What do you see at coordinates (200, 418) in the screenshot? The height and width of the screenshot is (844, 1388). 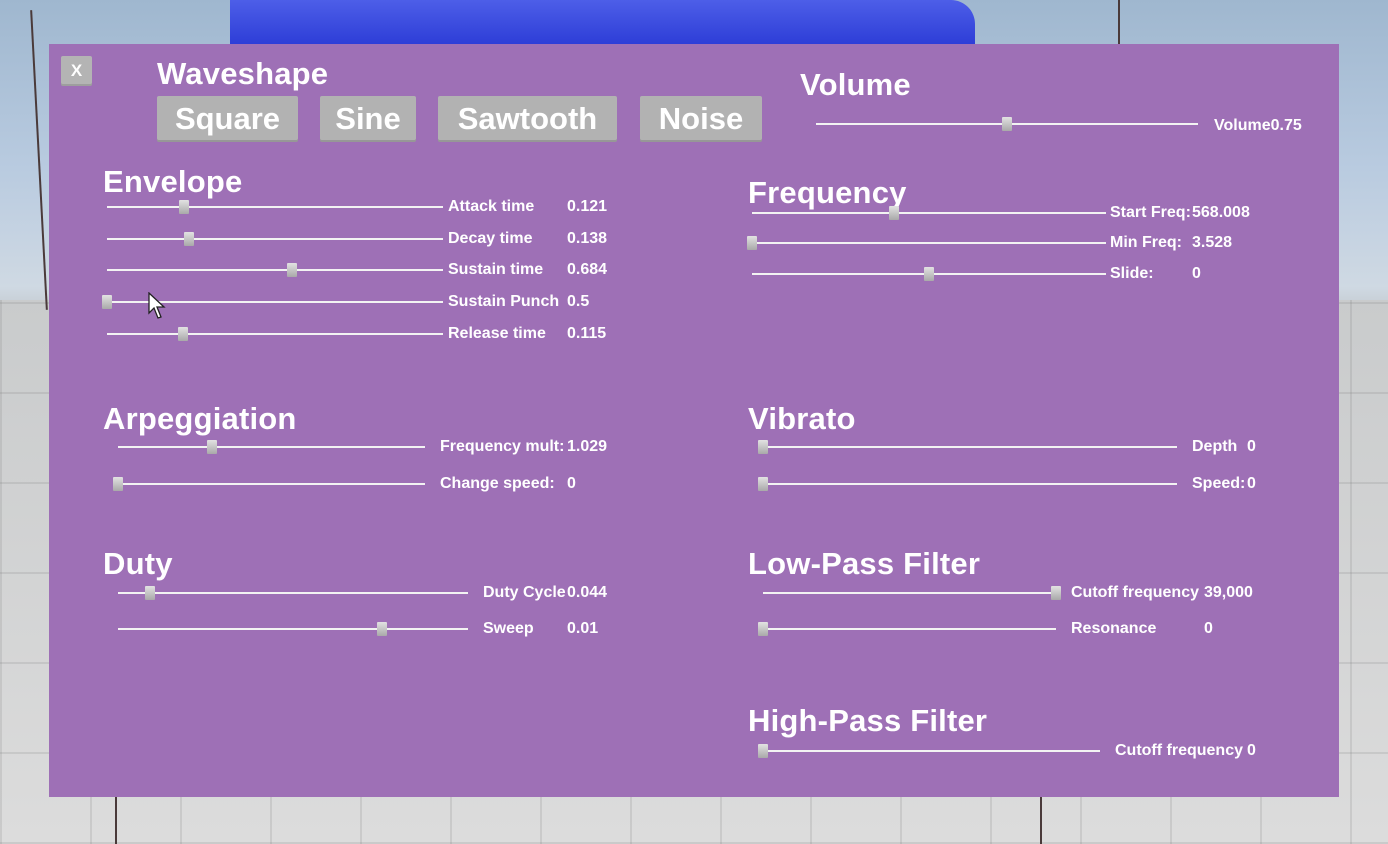 I see `arpeggiation-title: Arpeggiation` at bounding box center [200, 418].